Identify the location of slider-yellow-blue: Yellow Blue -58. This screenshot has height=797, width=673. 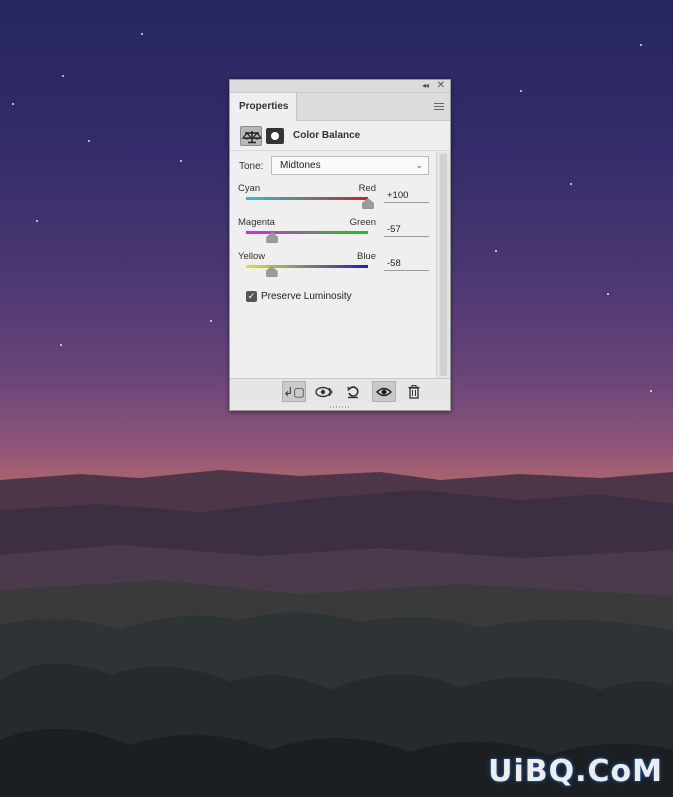
(340, 266).